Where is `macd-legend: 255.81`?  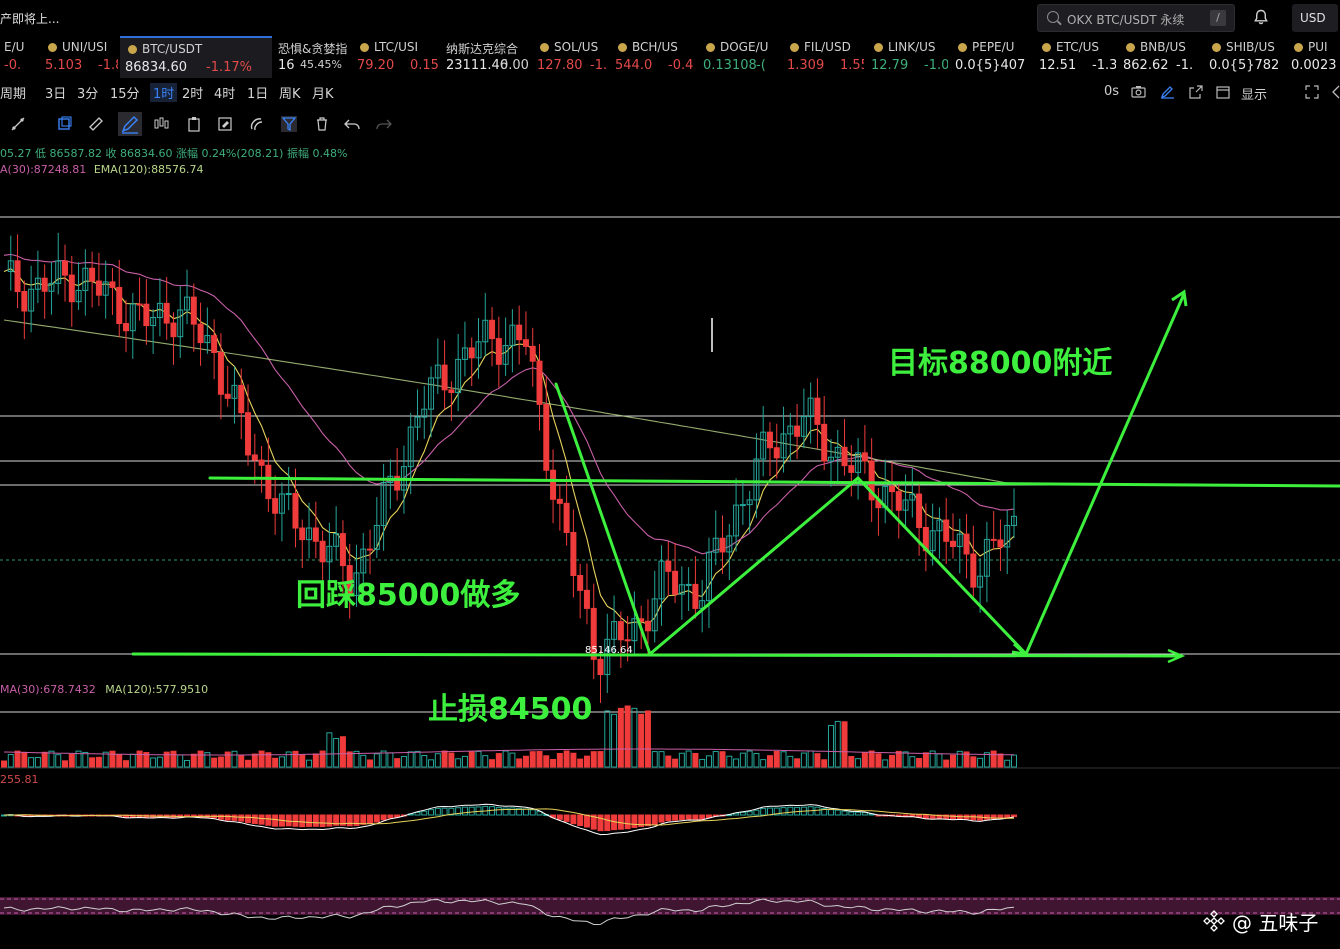
macd-legend: 255.81 is located at coordinates (19, 779).